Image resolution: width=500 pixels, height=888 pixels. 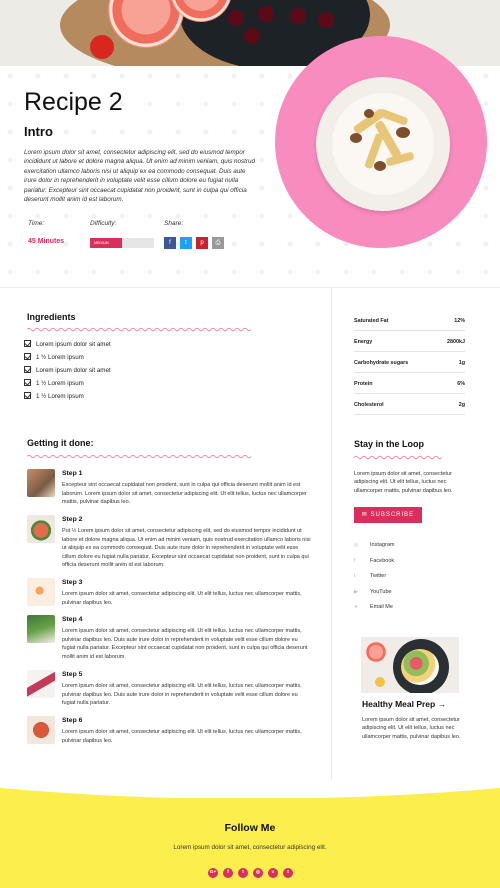 What do you see at coordinates (409, 341) in the screenshot?
I see `nutrition-row: Energy 2800kJ` at bounding box center [409, 341].